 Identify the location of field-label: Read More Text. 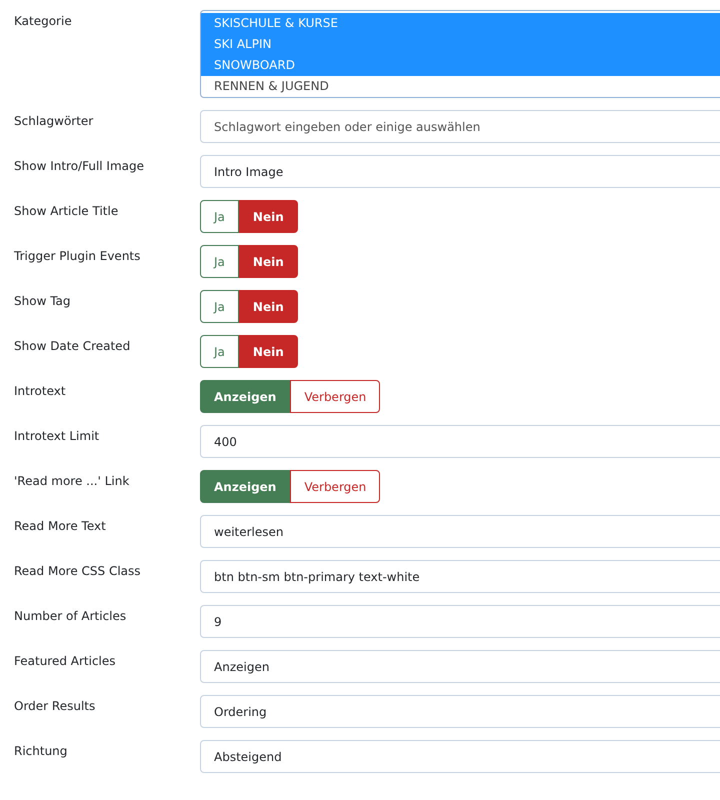
(60, 526).